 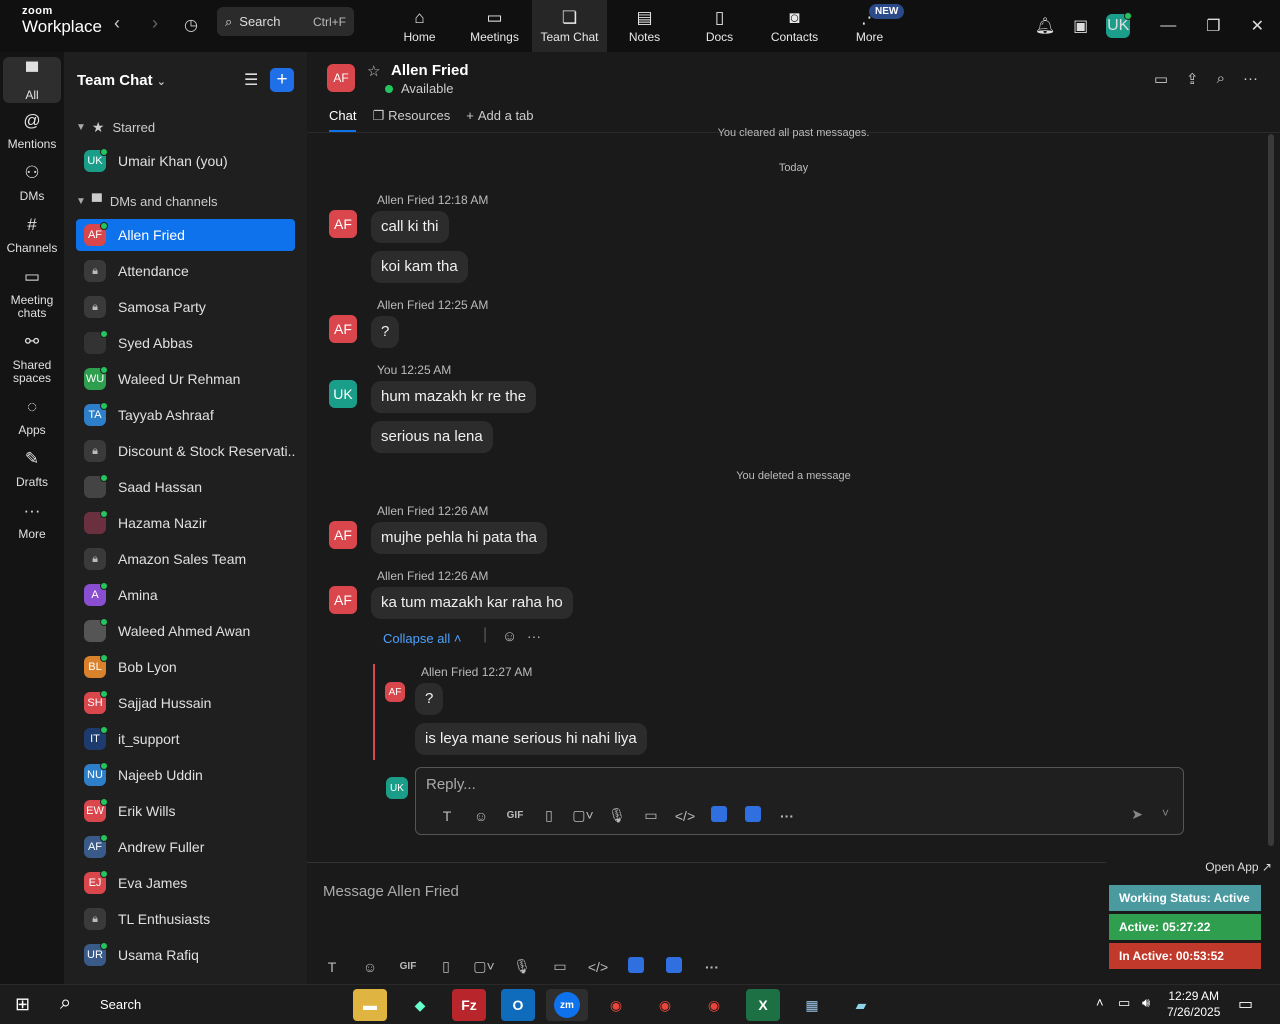 What do you see at coordinates (1271, 490) in the screenshot?
I see `chat-scrollbar` at bounding box center [1271, 490].